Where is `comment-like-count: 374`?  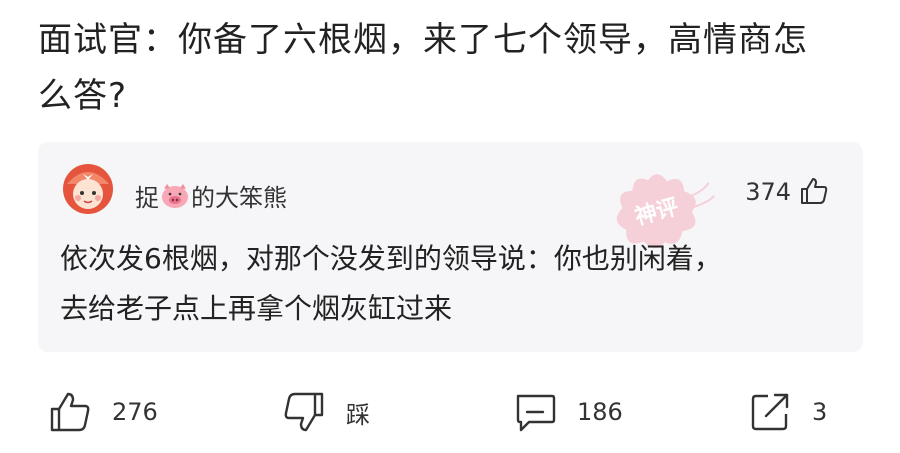 comment-like-count: 374 is located at coordinates (768, 192).